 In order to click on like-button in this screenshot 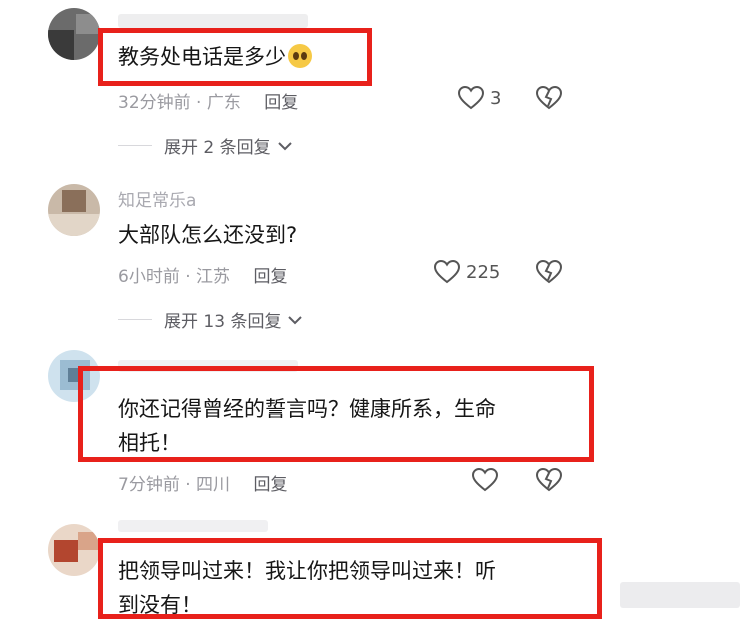, I will do `click(485, 480)`.